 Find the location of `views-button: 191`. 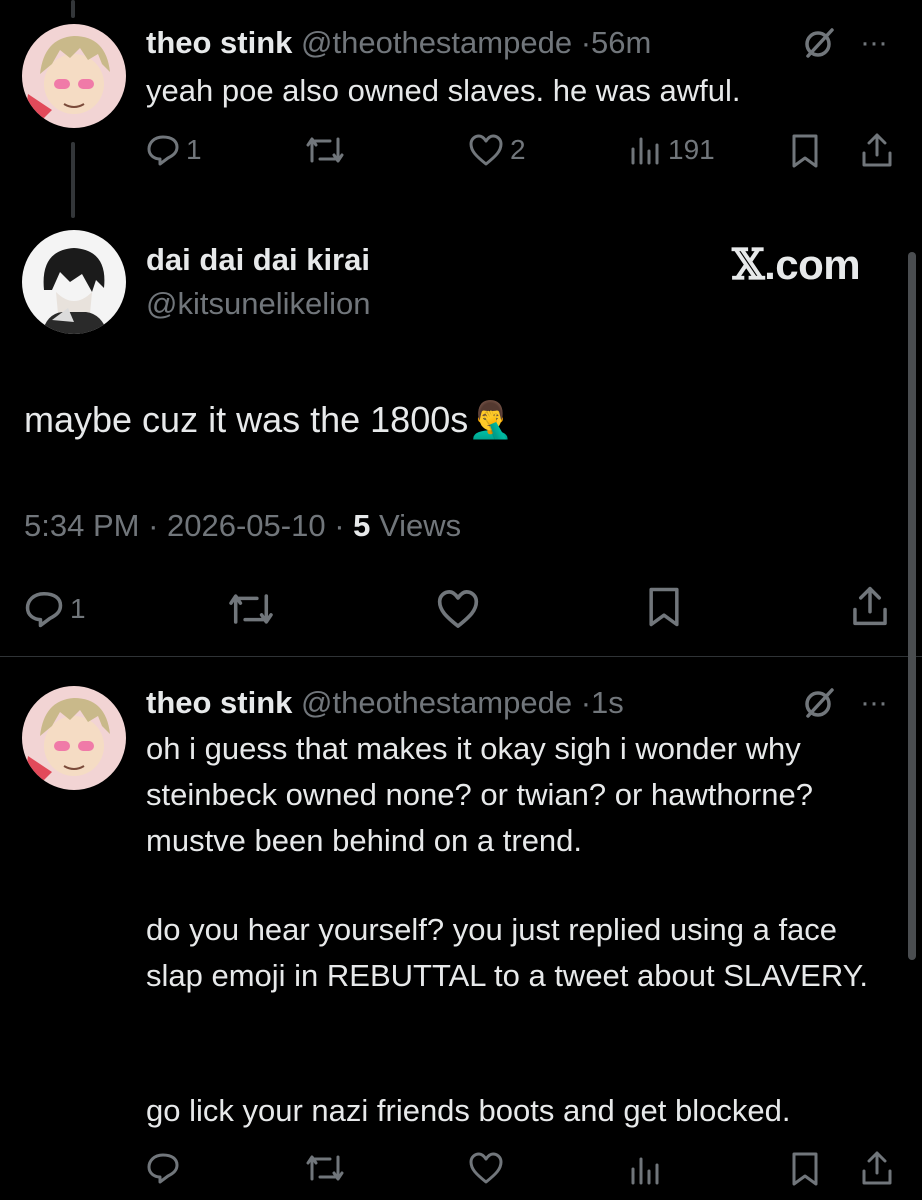

views-button: 191 is located at coordinates (671, 150).